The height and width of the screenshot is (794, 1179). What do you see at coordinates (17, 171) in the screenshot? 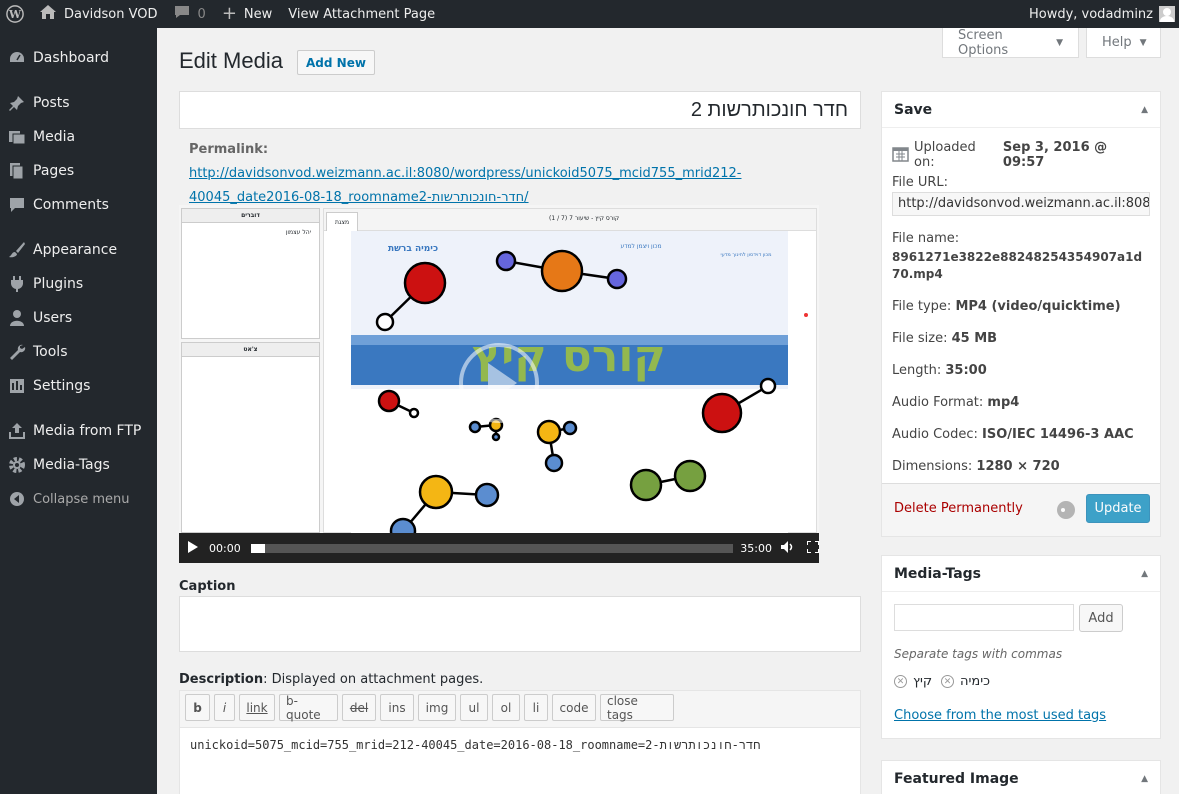
I see `pages-icon` at bounding box center [17, 171].